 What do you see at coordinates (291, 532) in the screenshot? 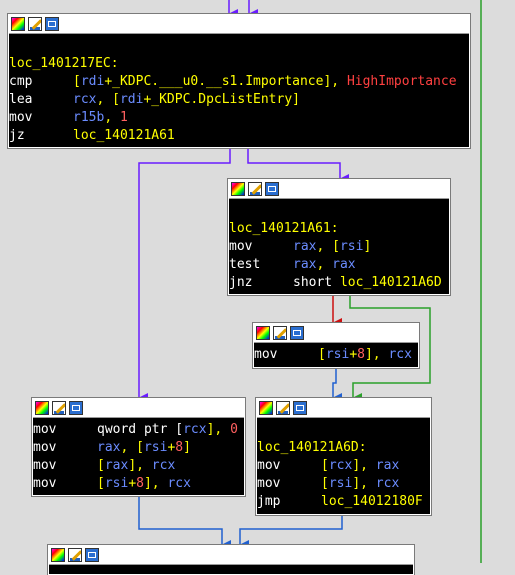
I see `edge-n4-n5` at bounding box center [291, 532].